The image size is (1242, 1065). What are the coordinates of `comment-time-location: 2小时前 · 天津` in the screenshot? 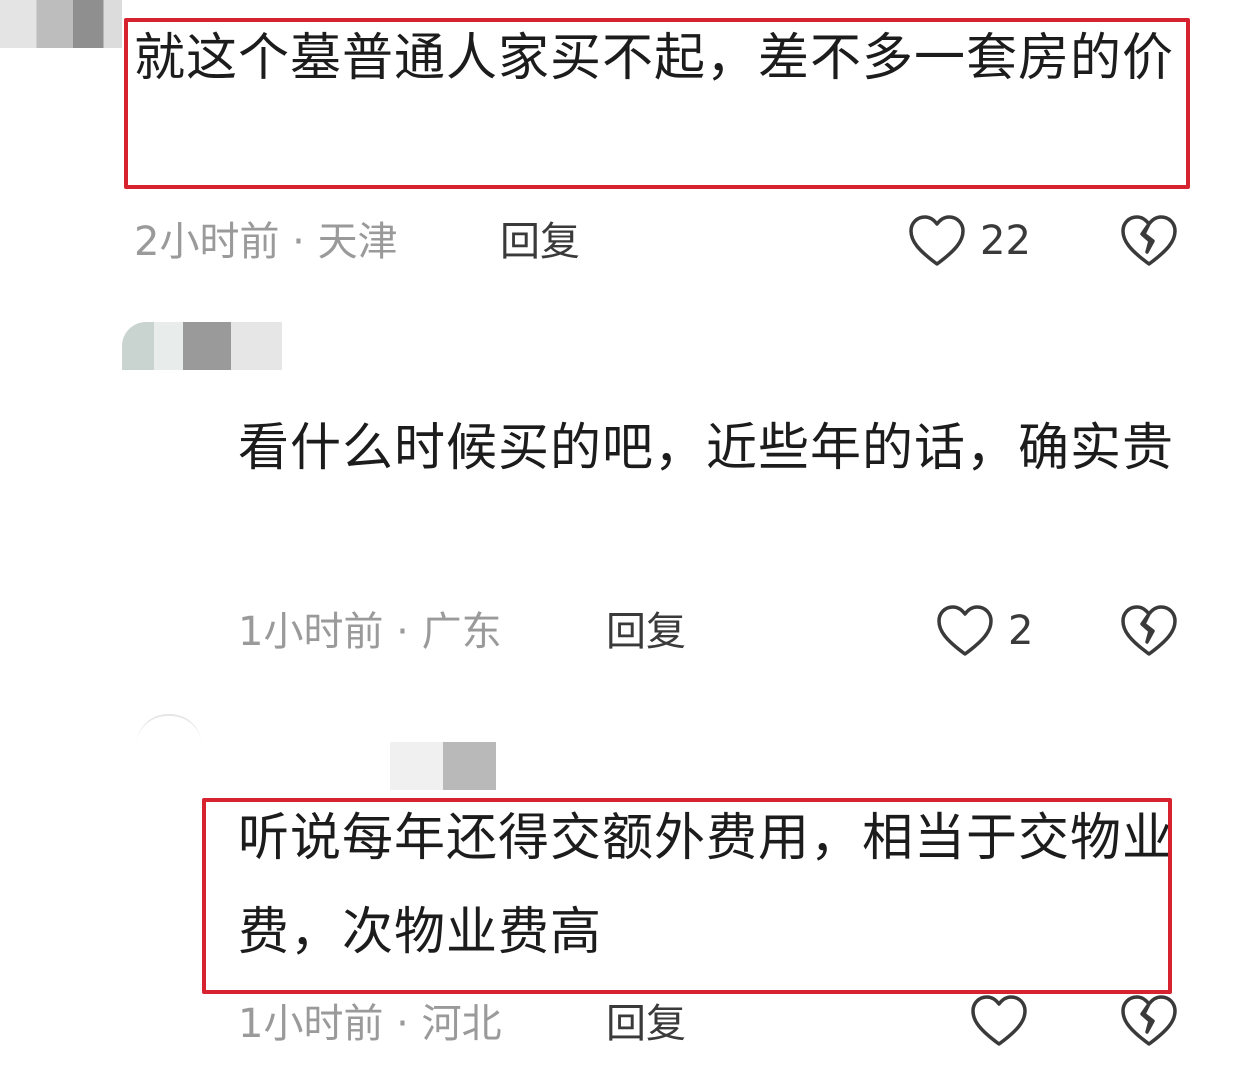 It's located at (266, 242).